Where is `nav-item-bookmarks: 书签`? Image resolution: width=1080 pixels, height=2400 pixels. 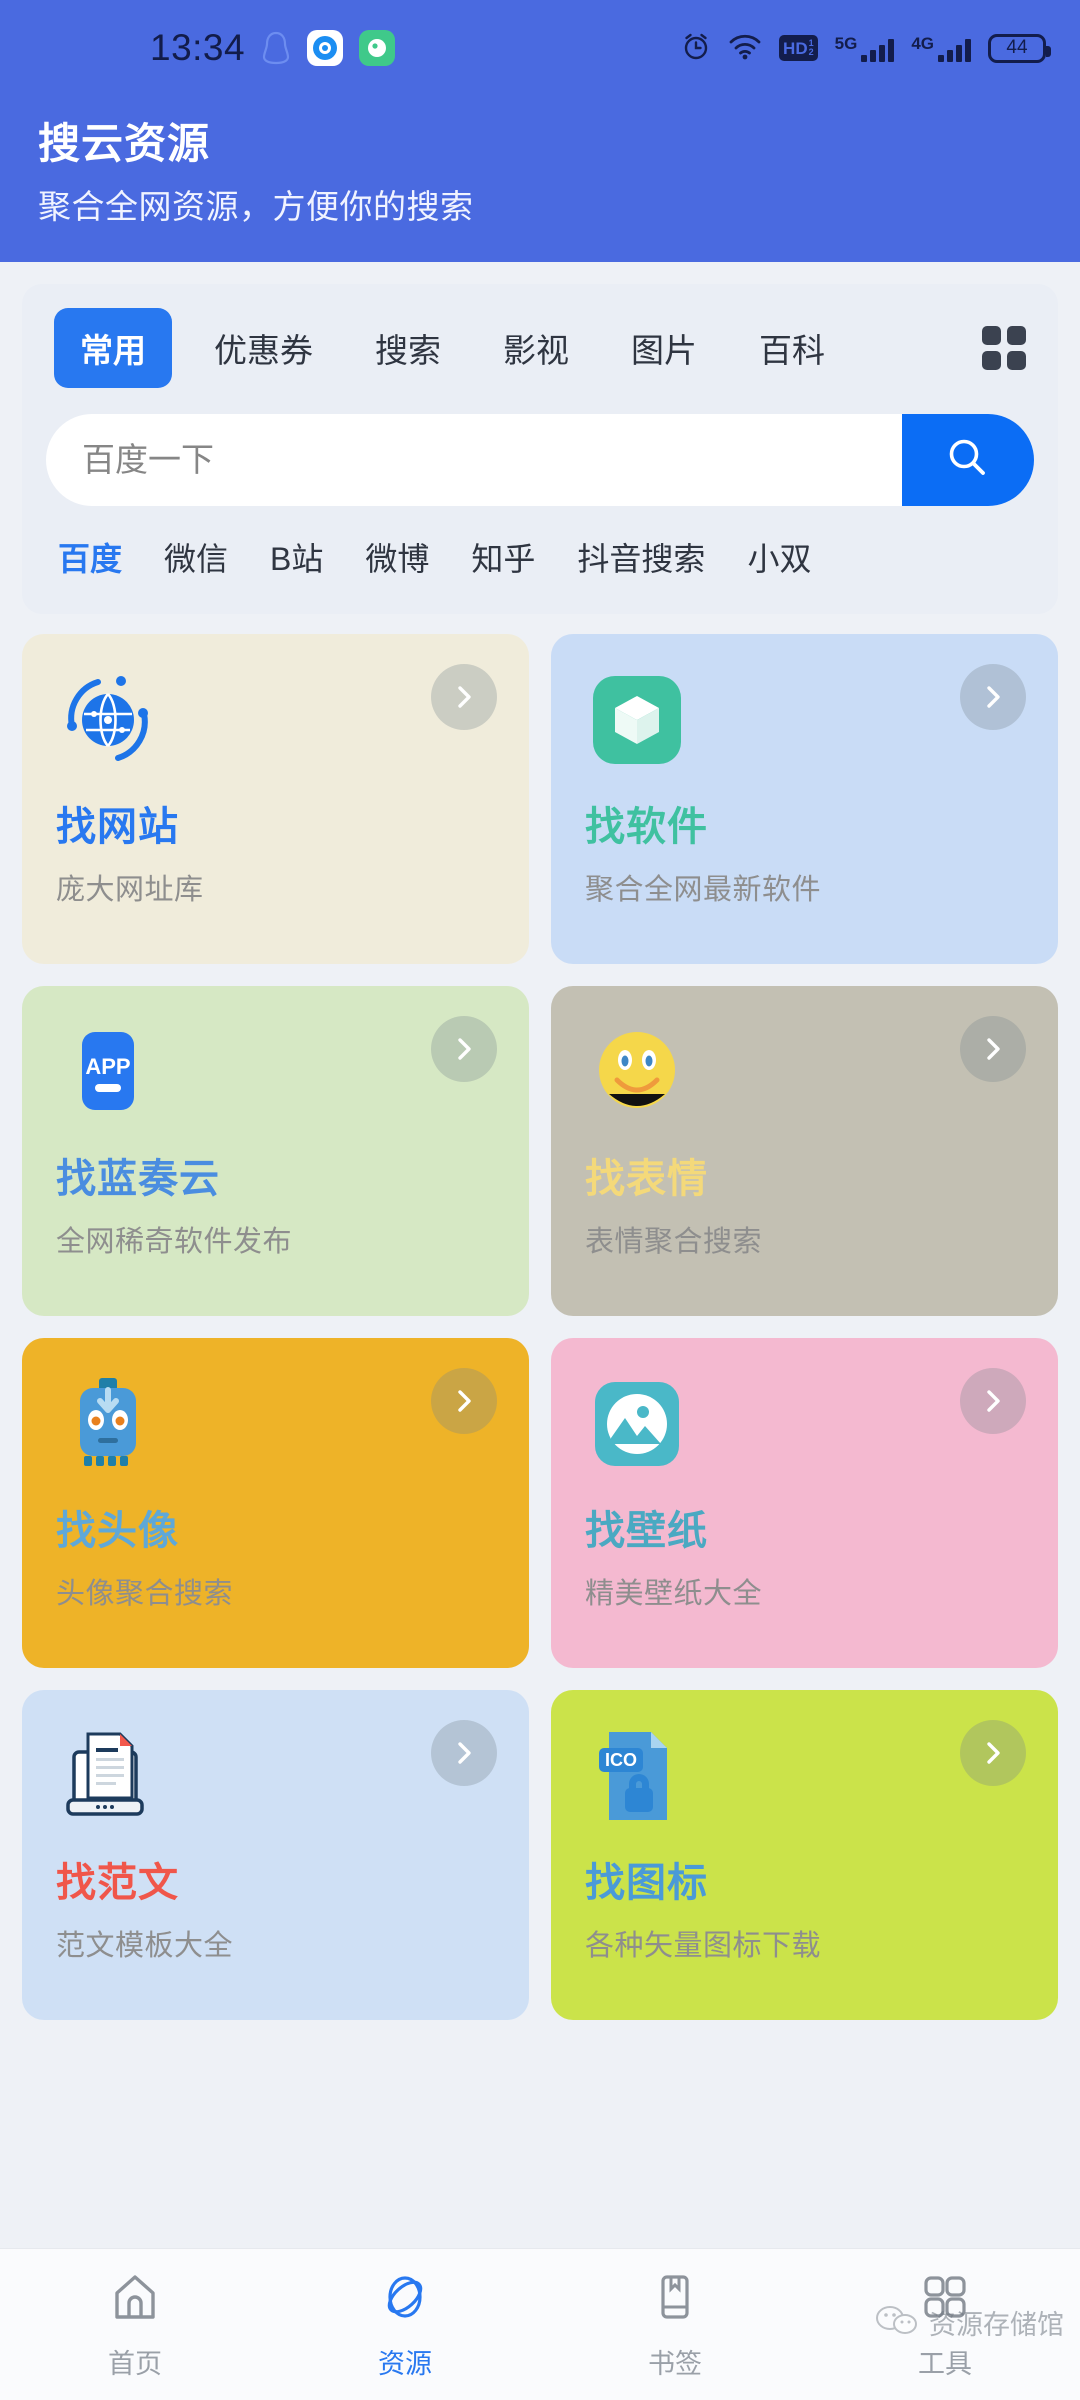 nav-item-bookmarks: 书签 is located at coordinates (675, 2325).